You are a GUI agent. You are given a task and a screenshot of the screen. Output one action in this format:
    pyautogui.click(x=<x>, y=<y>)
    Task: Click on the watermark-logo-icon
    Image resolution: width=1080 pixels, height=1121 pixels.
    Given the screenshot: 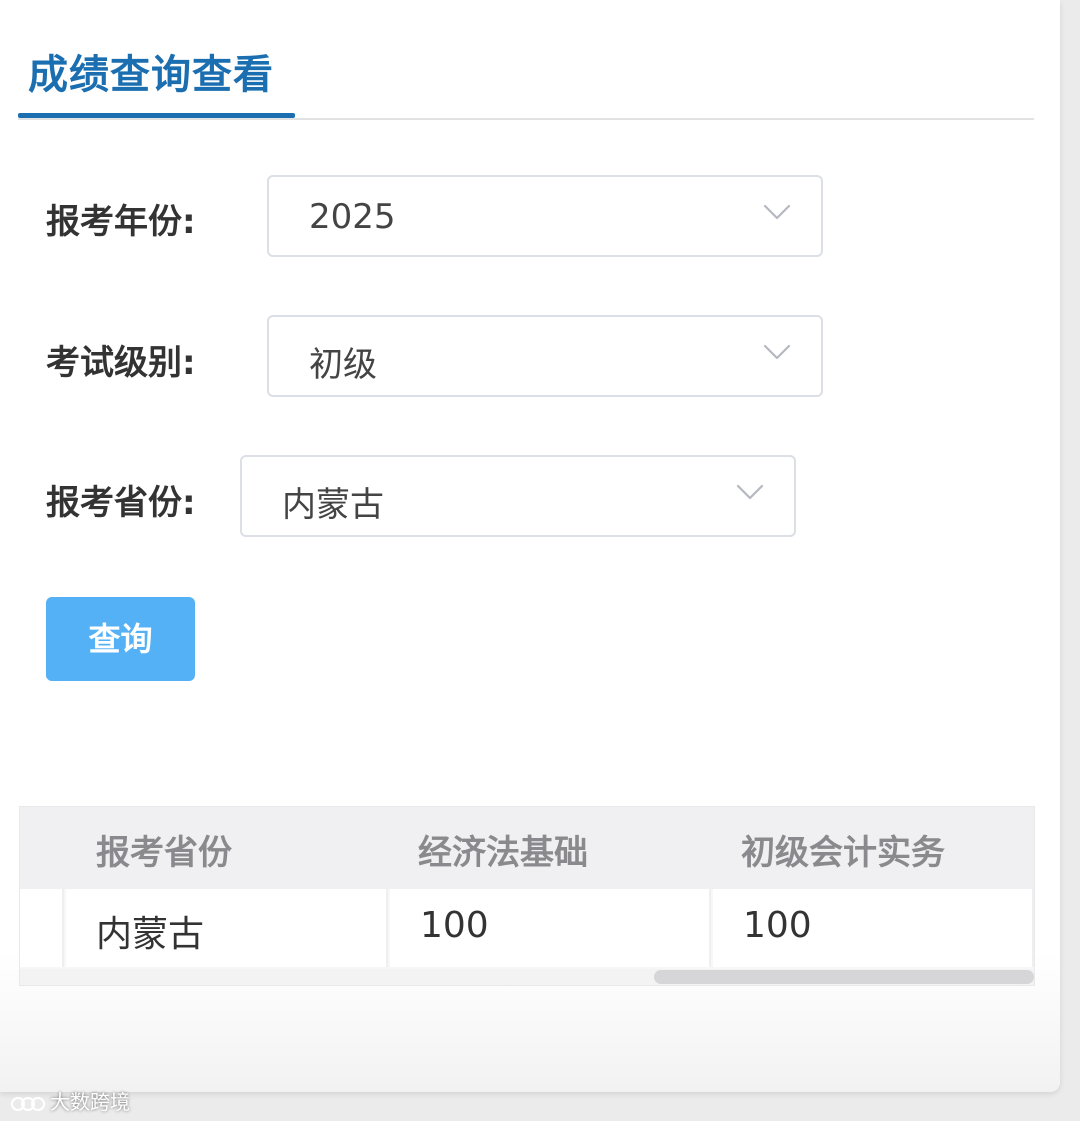 What is the action you would take?
    pyautogui.click(x=28, y=1103)
    